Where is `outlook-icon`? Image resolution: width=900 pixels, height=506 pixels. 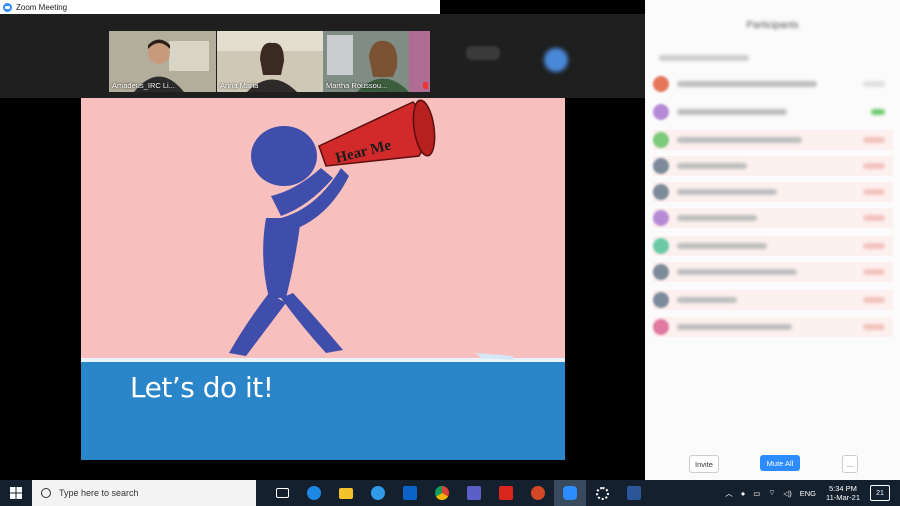
outlook-icon is located at coordinates (410, 493).